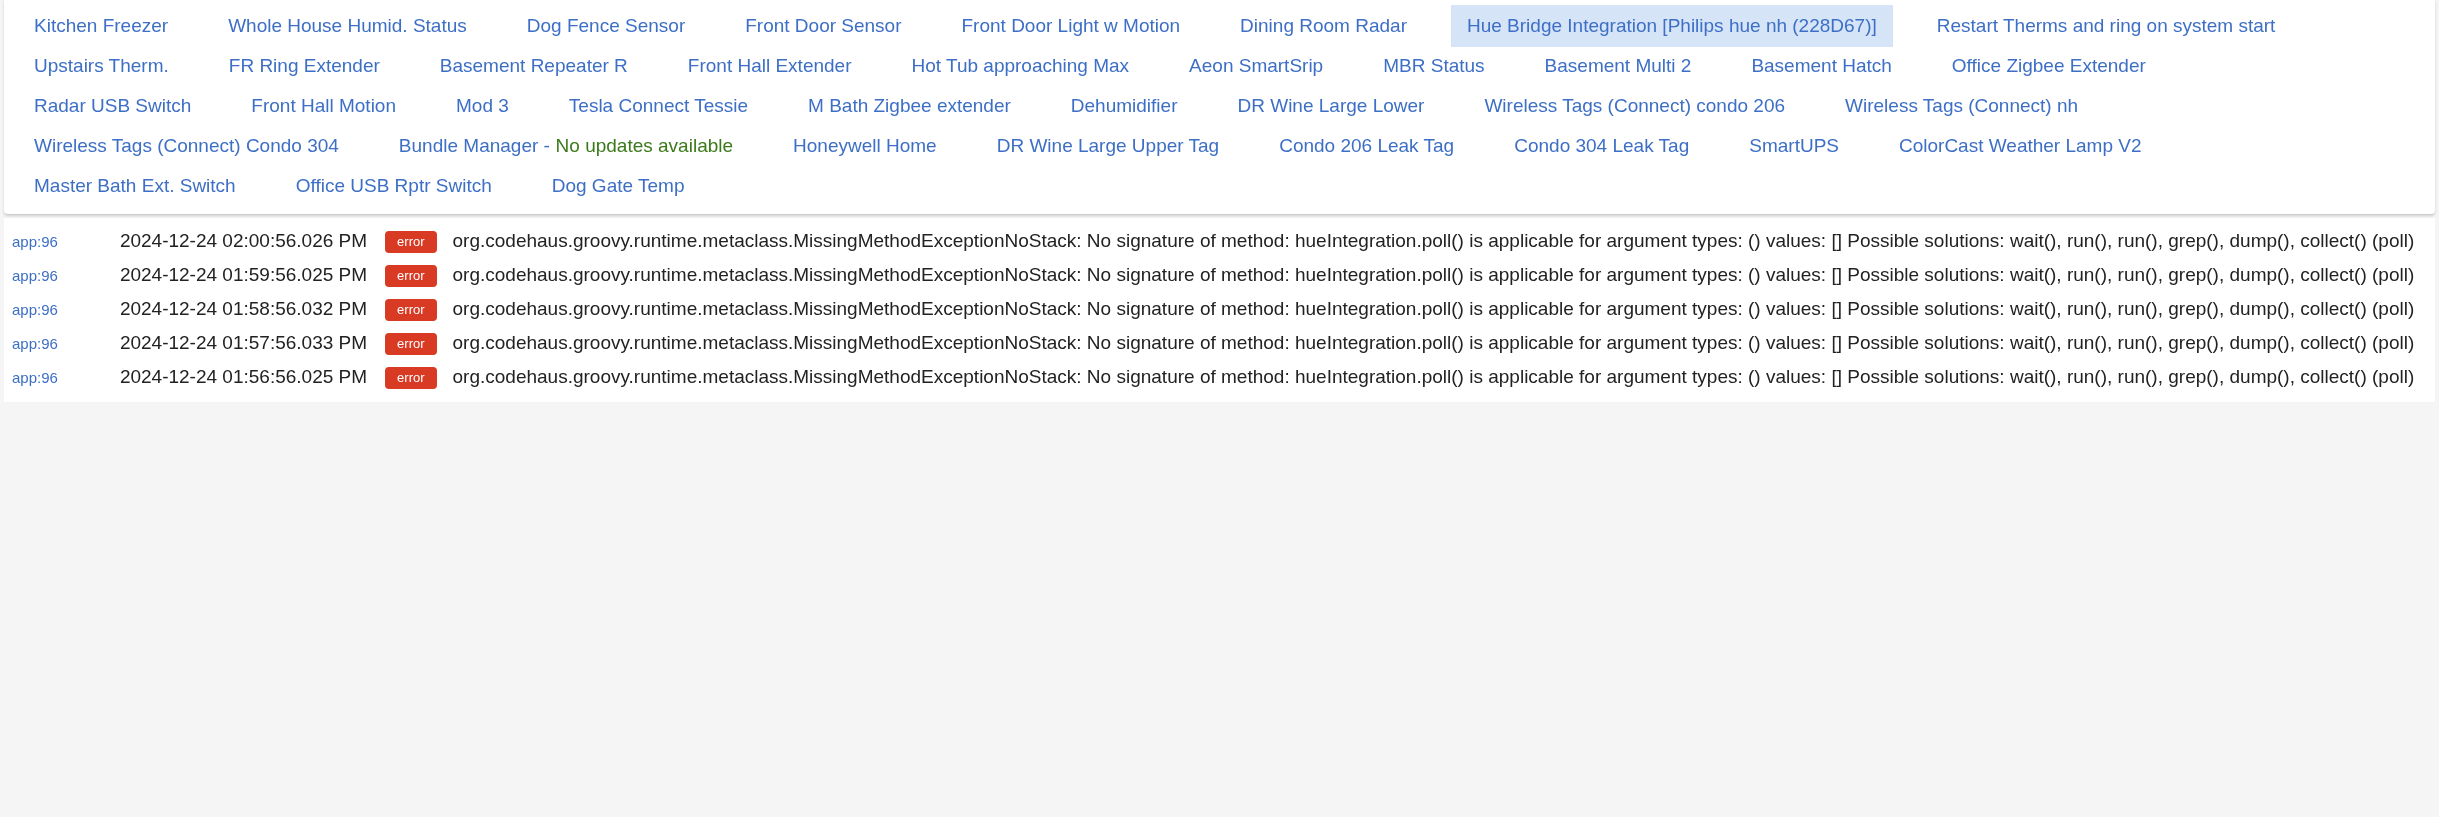 This screenshot has width=2439, height=817. Describe the element at coordinates (393, 186) in the screenshot. I see `app-tab: Office USB Rptr Switch` at that location.